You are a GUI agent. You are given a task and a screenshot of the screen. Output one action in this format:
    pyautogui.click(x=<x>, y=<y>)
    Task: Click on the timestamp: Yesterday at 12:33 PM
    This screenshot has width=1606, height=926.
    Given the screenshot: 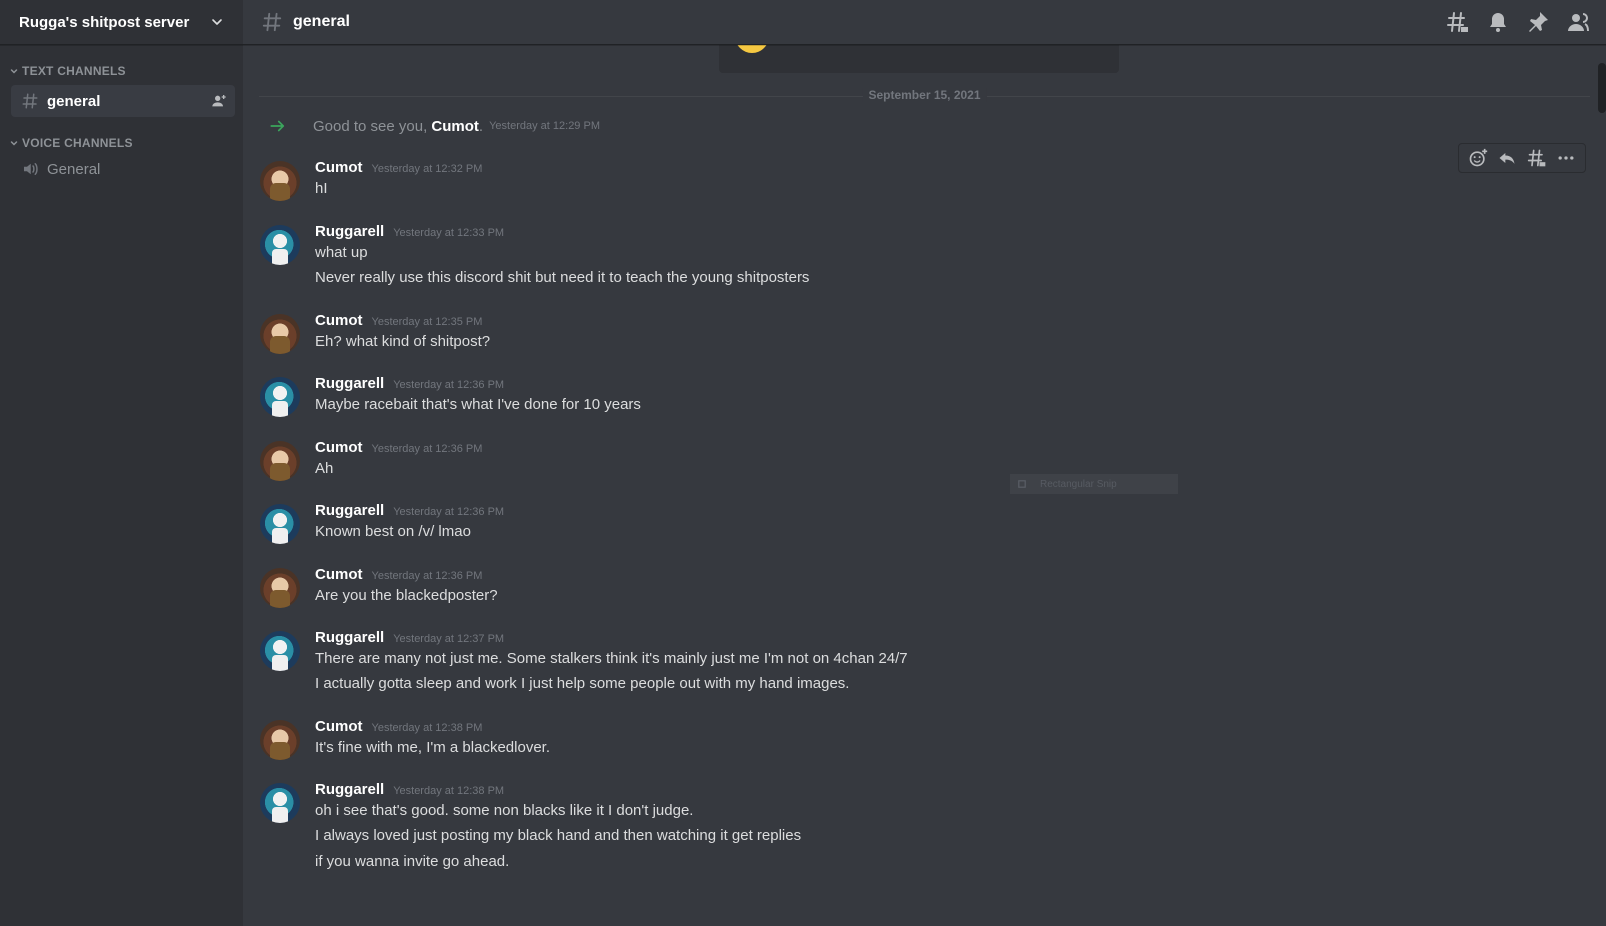 What is the action you would take?
    pyautogui.click(x=449, y=233)
    